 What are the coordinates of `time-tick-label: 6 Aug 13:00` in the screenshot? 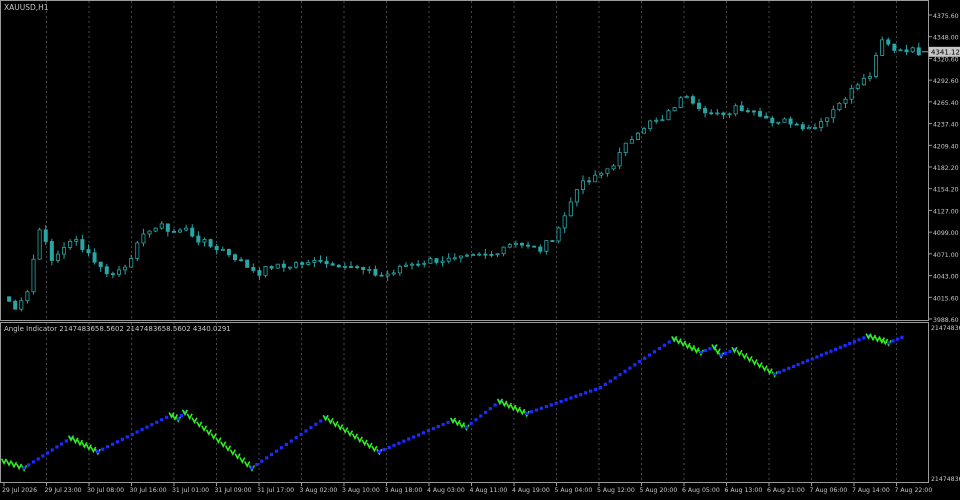 It's located at (744, 490).